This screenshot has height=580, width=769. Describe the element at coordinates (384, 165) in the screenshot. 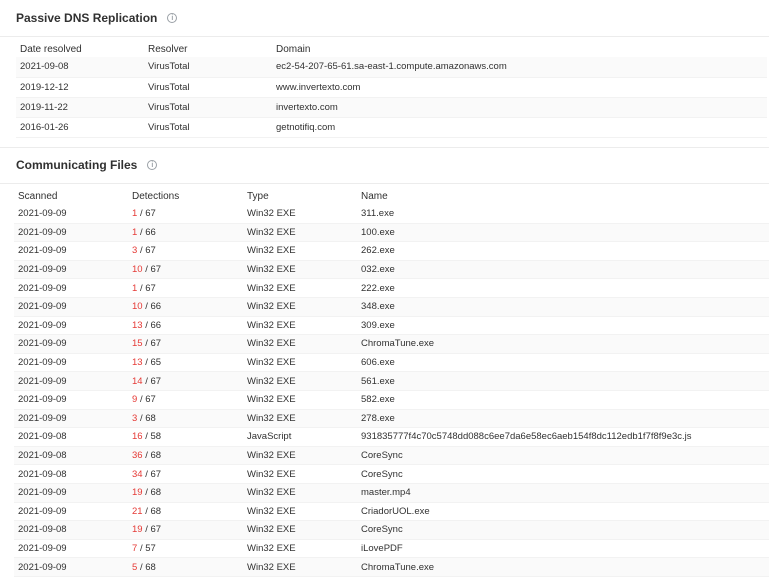

I see `communicating-files-header: Communicating Files i` at that location.